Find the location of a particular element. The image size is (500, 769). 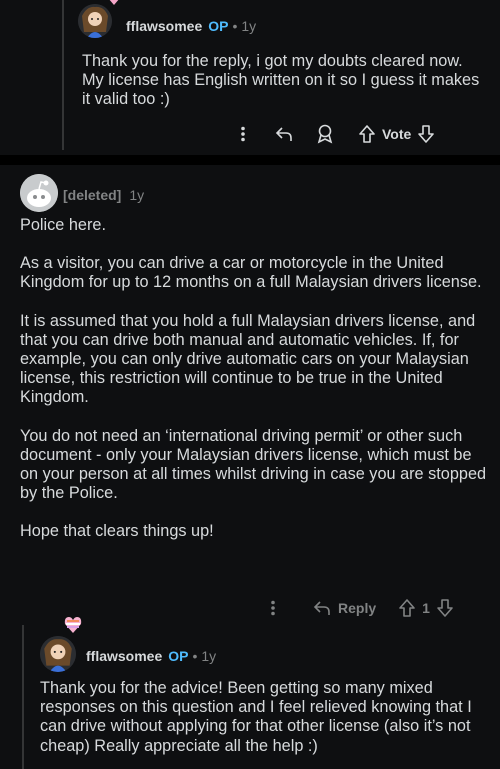

comment-separator is located at coordinates (250, 160).